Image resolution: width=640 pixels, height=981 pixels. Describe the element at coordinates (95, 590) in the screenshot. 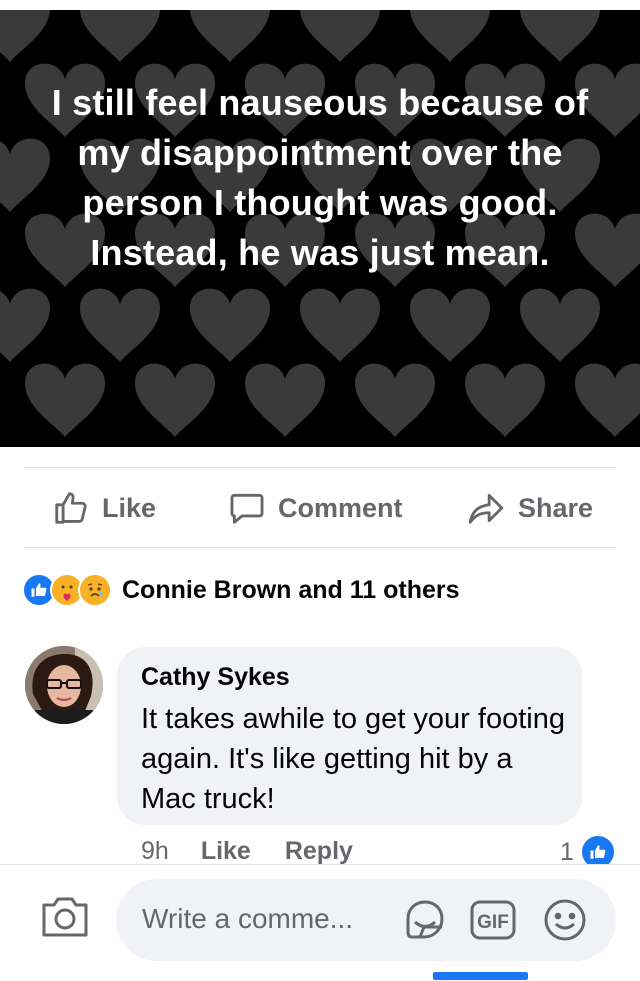

I see `sad-reaction-icon` at that location.